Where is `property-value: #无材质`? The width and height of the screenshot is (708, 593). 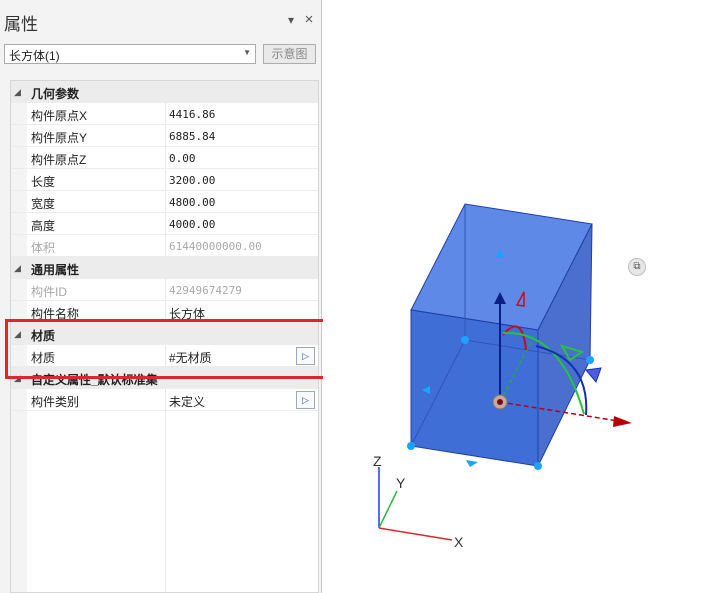
property-value: #无材质 is located at coordinates (190, 357).